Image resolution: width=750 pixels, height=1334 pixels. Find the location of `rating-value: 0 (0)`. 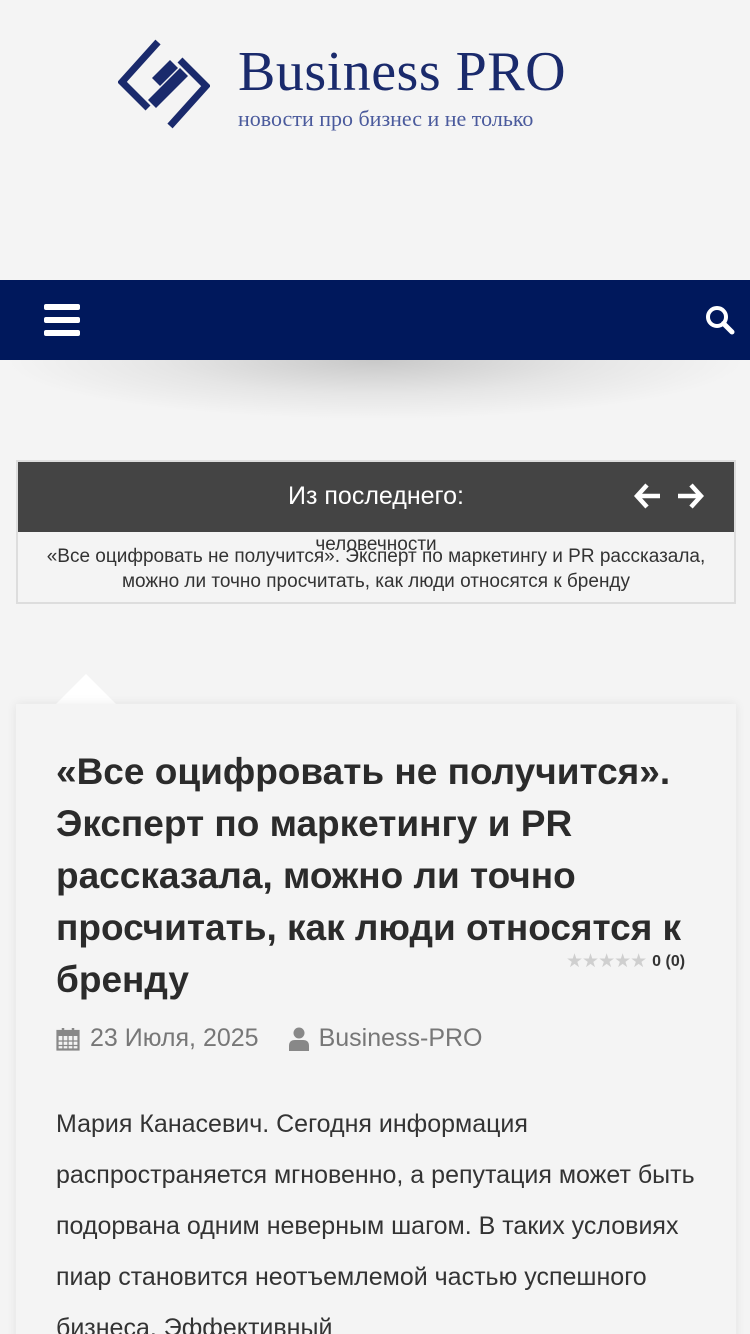

rating-value: 0 (0) is located at coordinates (669, 961).